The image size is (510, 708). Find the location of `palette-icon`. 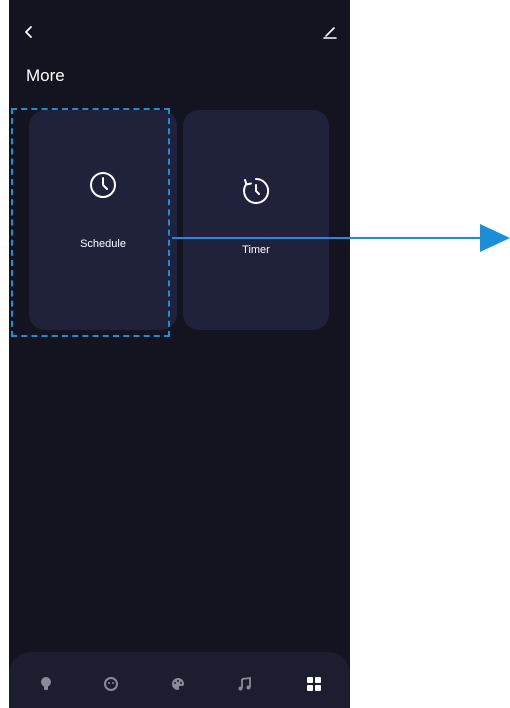

palette-icon is located at coordinates (178, 684).